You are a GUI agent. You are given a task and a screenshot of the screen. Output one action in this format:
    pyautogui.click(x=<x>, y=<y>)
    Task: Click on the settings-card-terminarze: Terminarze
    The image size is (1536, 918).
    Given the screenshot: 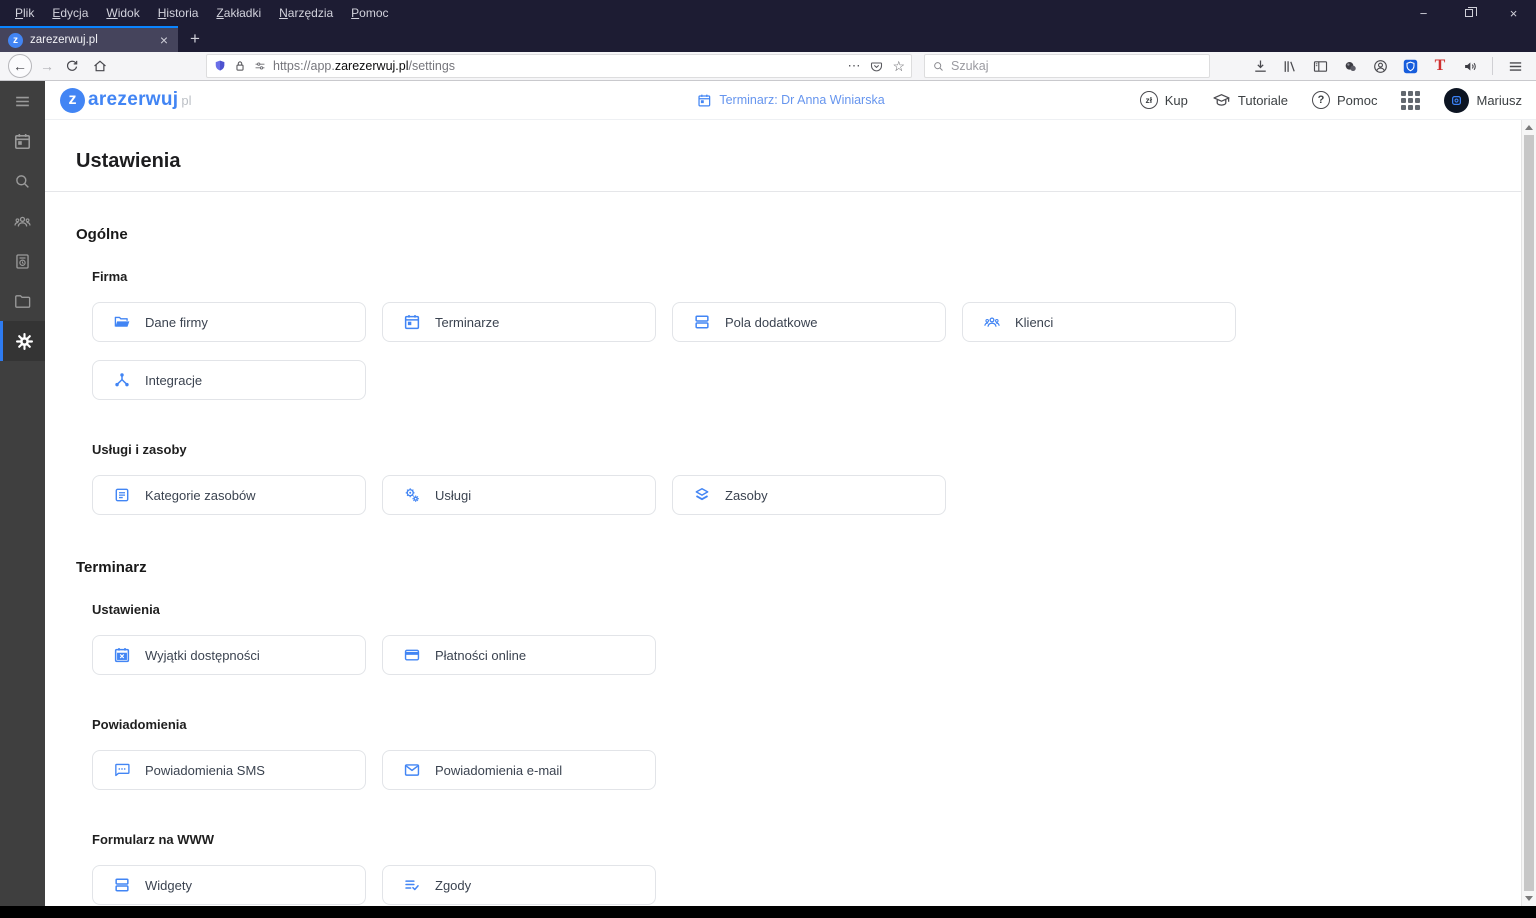 What is the action you would take?
    pyautogui.click(x=519, y=322)
    